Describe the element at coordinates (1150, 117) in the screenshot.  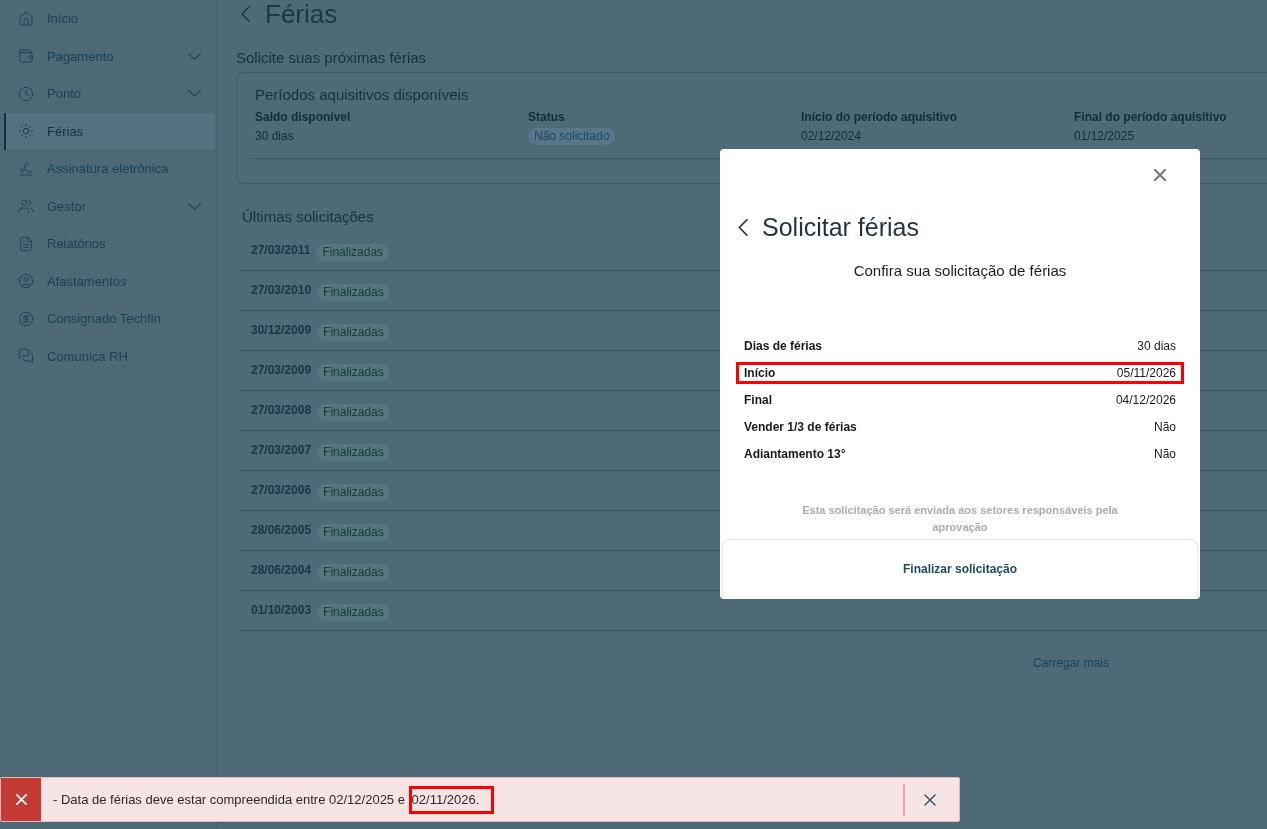
I see `field-label: Final do período aquisitivo` at that location.